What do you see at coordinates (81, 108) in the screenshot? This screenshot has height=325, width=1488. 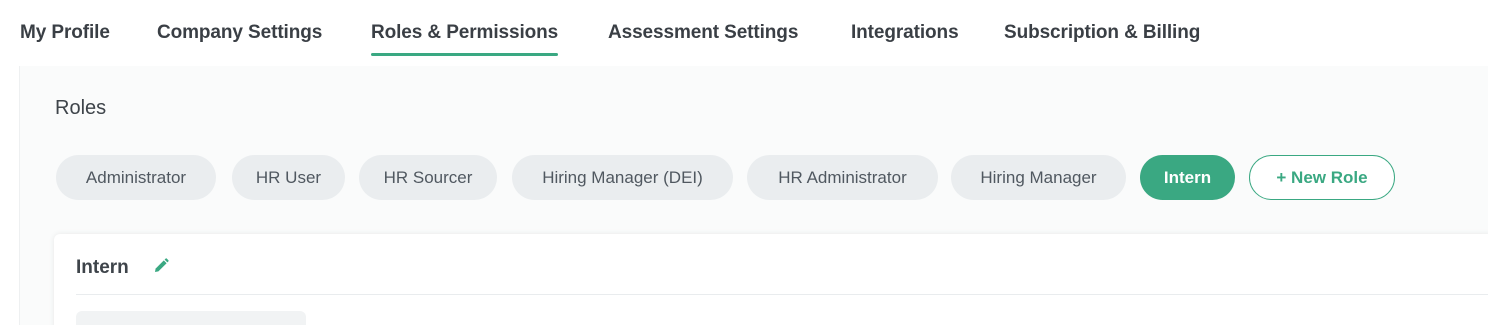 I see `roles-section-title: Roles` at bounding box center [81, 108].